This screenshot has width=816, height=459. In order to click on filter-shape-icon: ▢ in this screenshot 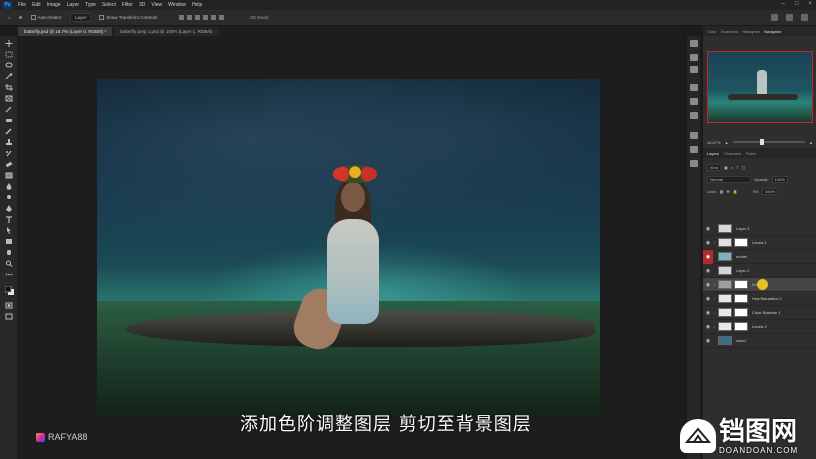, I will do `click(744, 167)`.